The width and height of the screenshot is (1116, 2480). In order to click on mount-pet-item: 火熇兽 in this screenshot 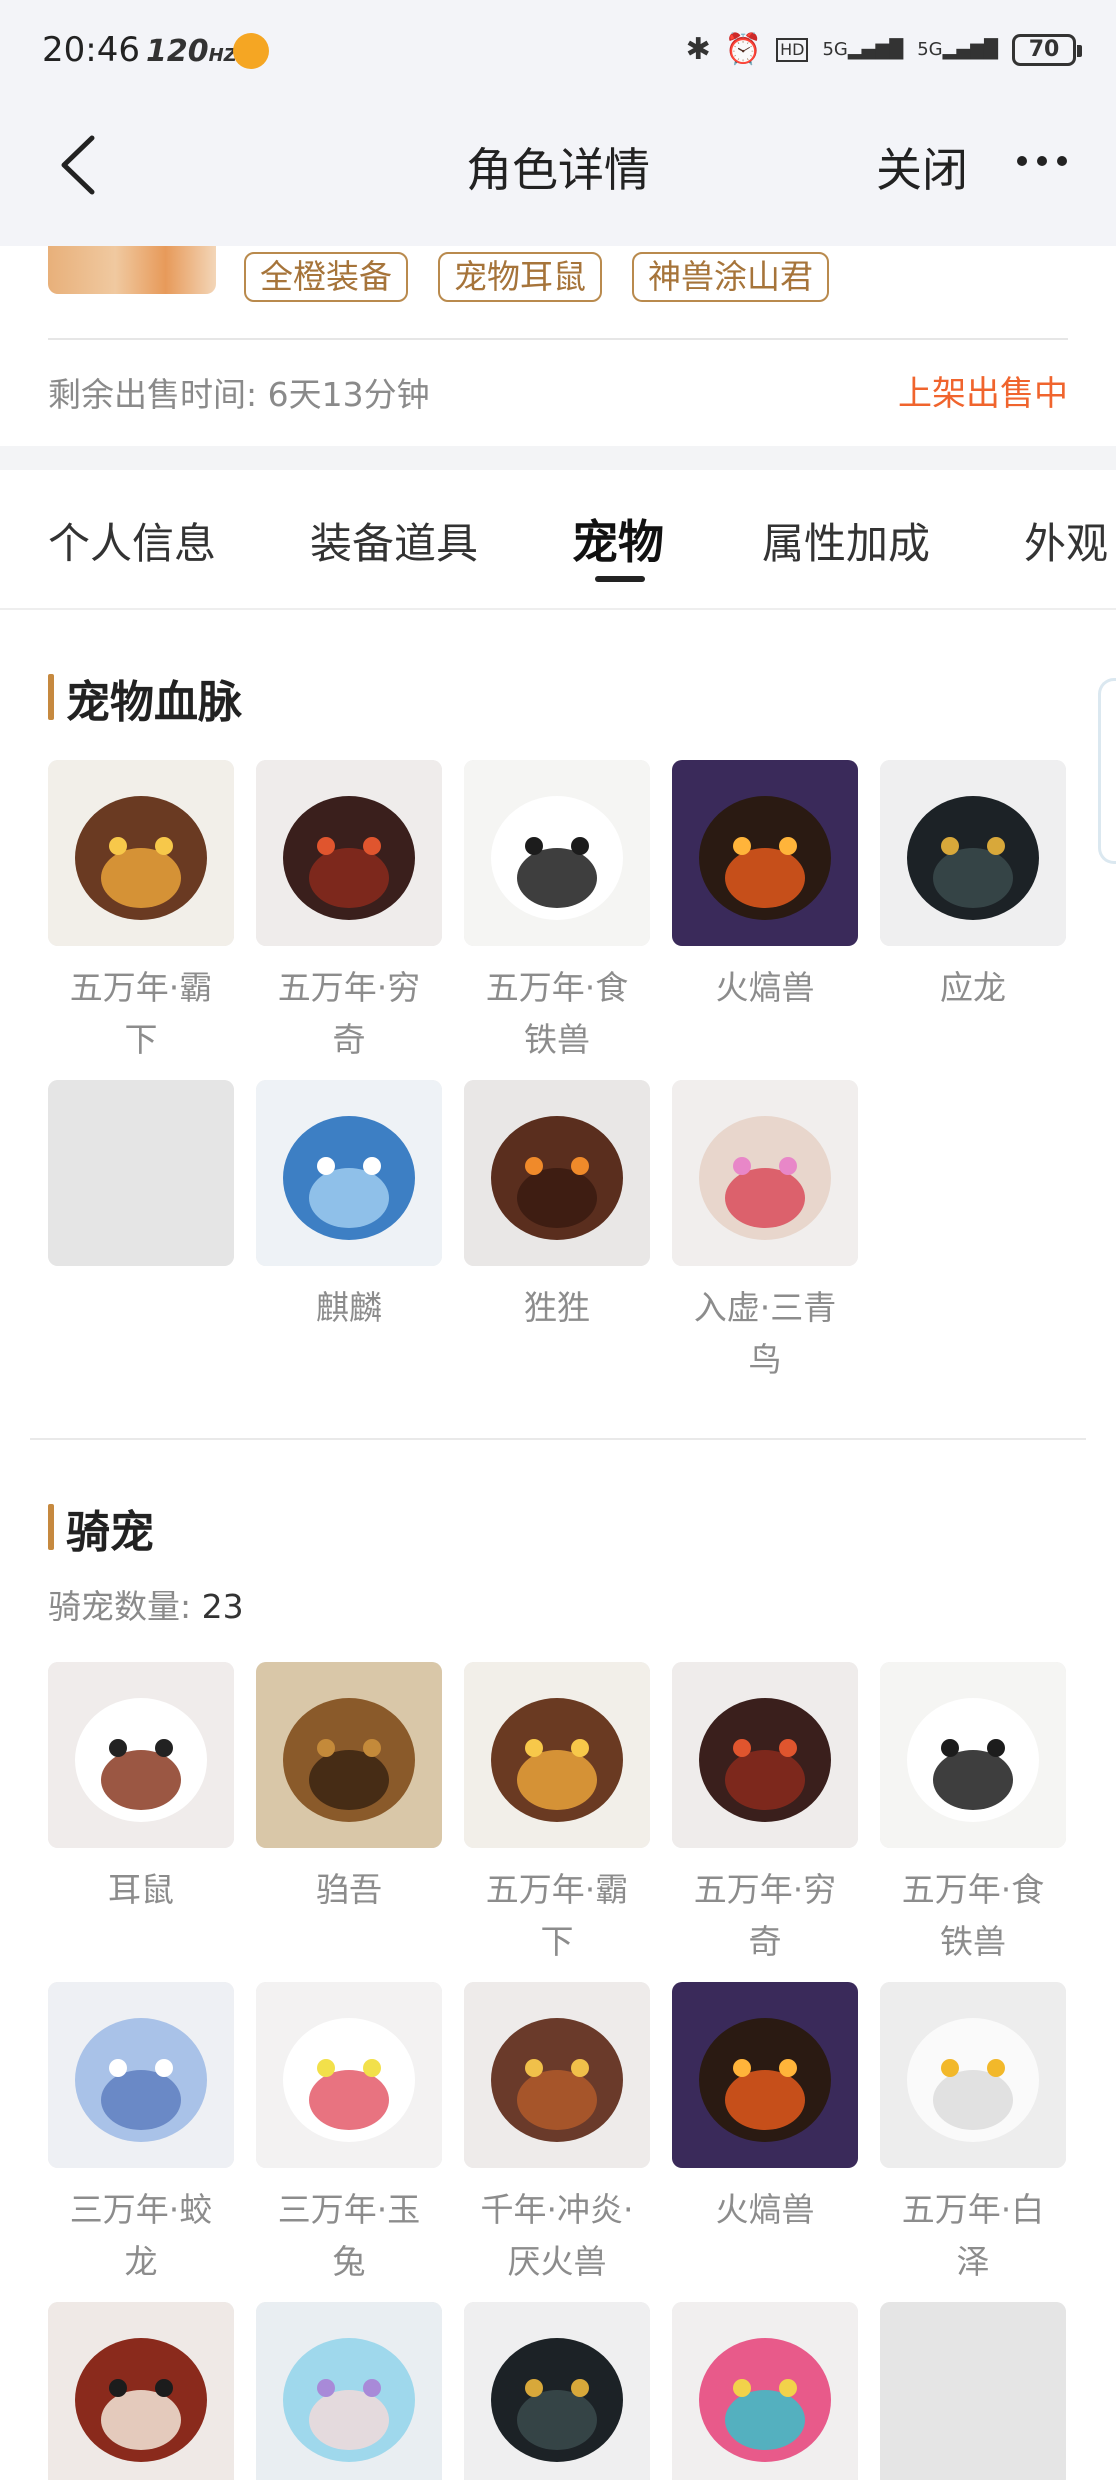, I will do `click(765, 2109)`.